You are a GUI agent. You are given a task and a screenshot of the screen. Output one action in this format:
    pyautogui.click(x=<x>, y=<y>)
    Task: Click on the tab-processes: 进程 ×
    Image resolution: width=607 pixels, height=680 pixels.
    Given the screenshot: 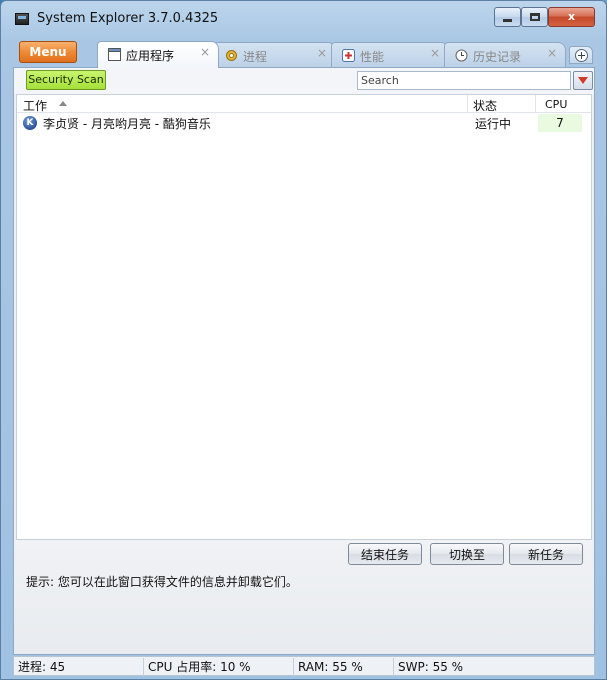 What is the action you would take?
    pyautogui.click(x=275, y=54)
    